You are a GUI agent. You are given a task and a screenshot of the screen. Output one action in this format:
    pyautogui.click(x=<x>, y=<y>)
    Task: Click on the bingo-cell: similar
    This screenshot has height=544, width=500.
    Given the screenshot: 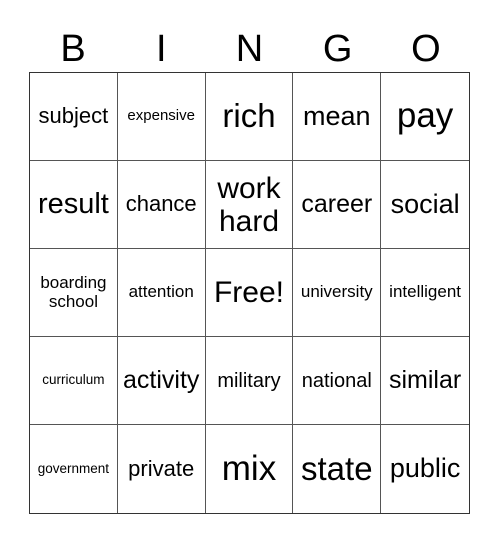 What is the action you would take?
    pyautogui.click(x=425, y=381)
    